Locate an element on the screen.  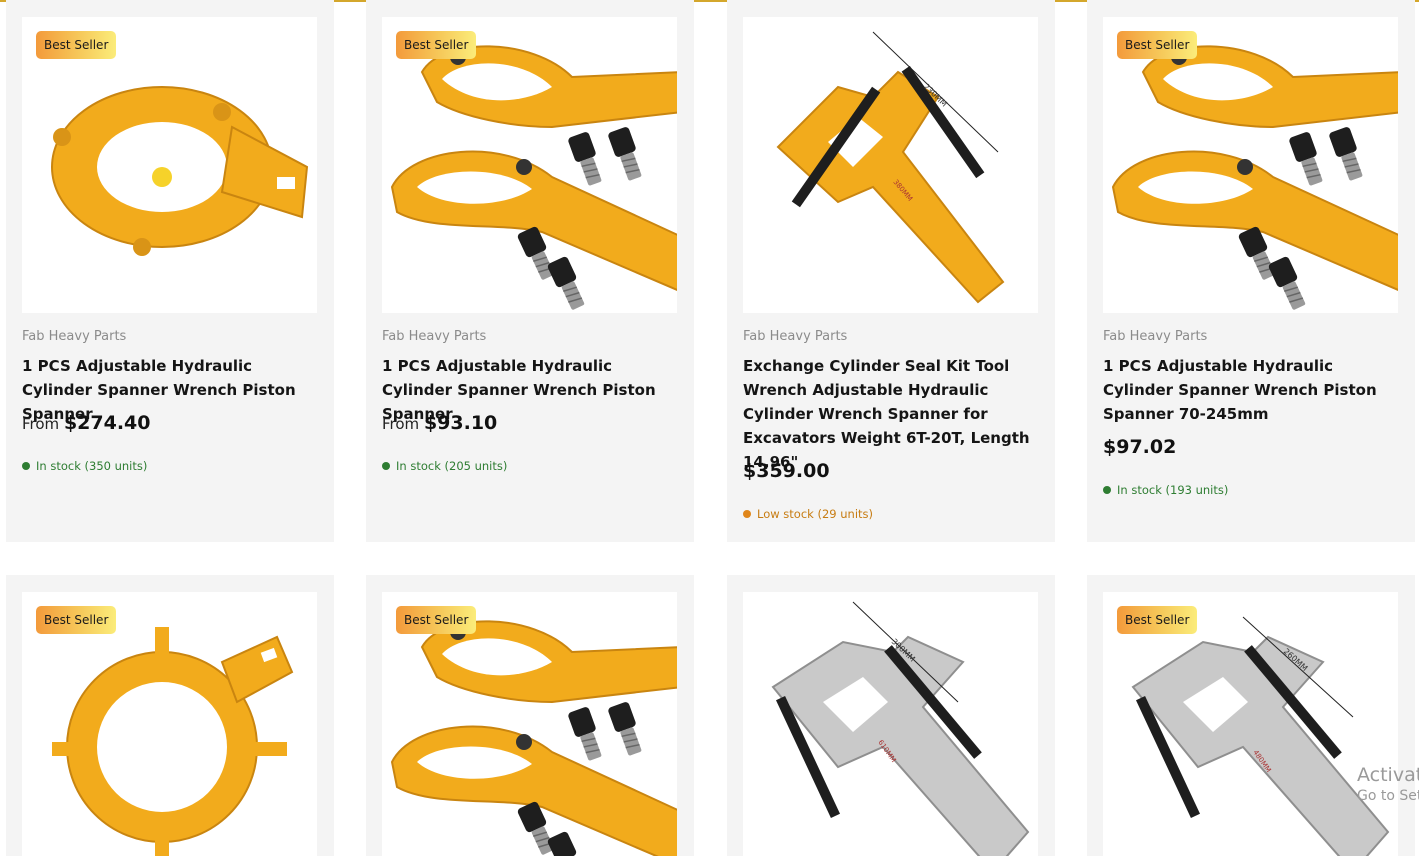
price-amount: $359.00 is located at coordinates (786, 471).